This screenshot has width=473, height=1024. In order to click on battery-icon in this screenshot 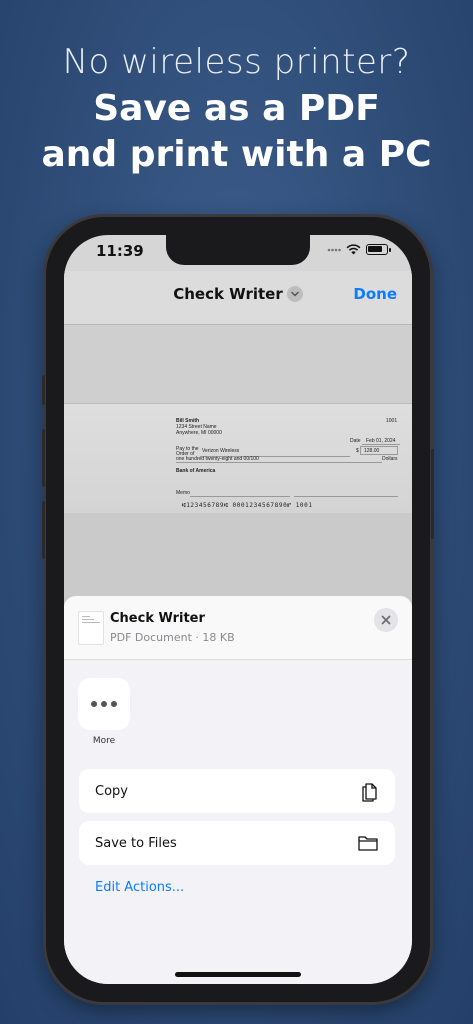, I will do `click(378, 249)`.